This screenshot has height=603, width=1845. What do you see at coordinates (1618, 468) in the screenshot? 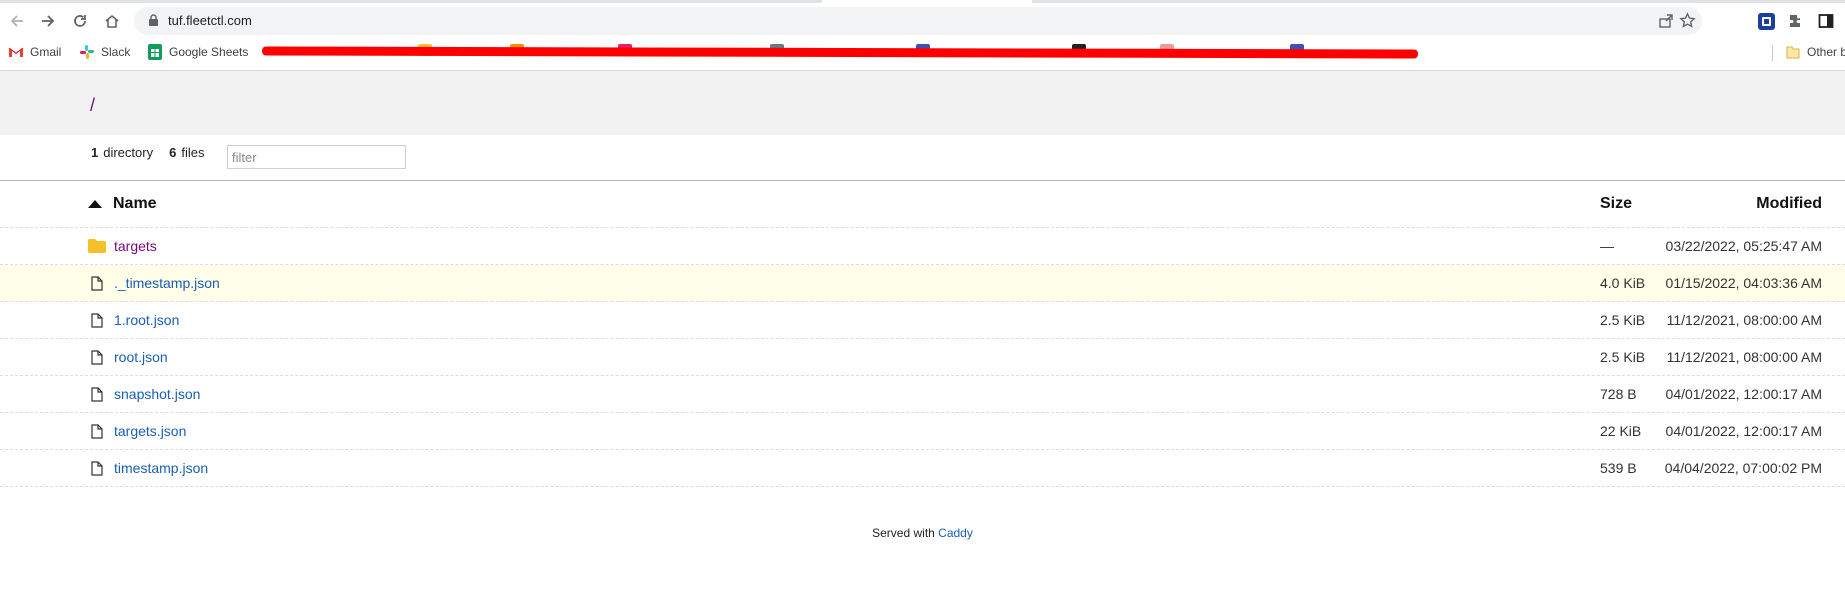
I see `size-cell: 539 B` at bounding box center [1618, 468].